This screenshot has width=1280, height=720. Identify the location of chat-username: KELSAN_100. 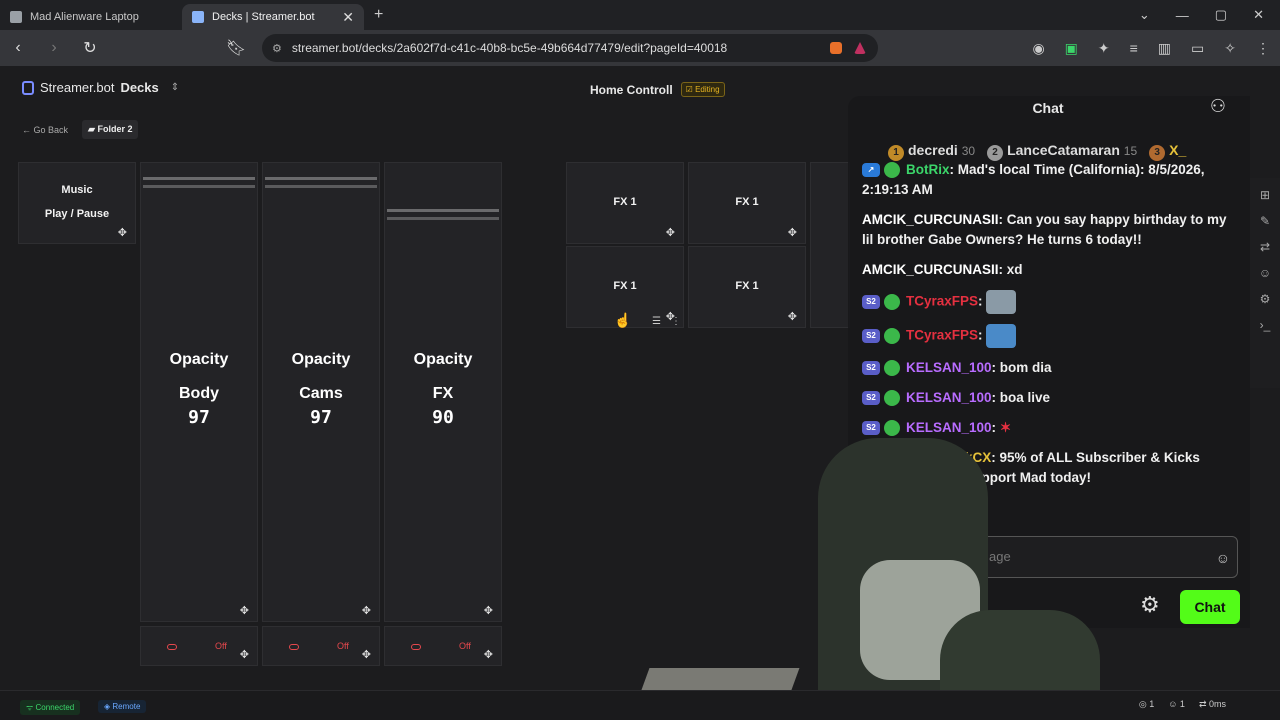
(949, 397).